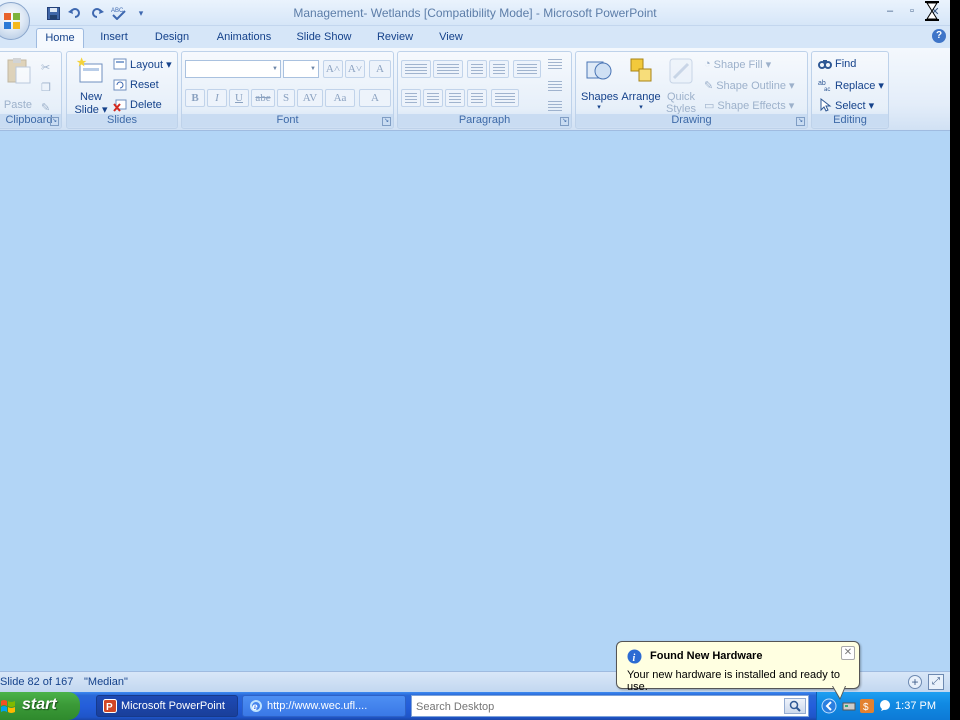 The height and width of the screenshot is (720, 960). I want to click on search-button, so click(795, 706).